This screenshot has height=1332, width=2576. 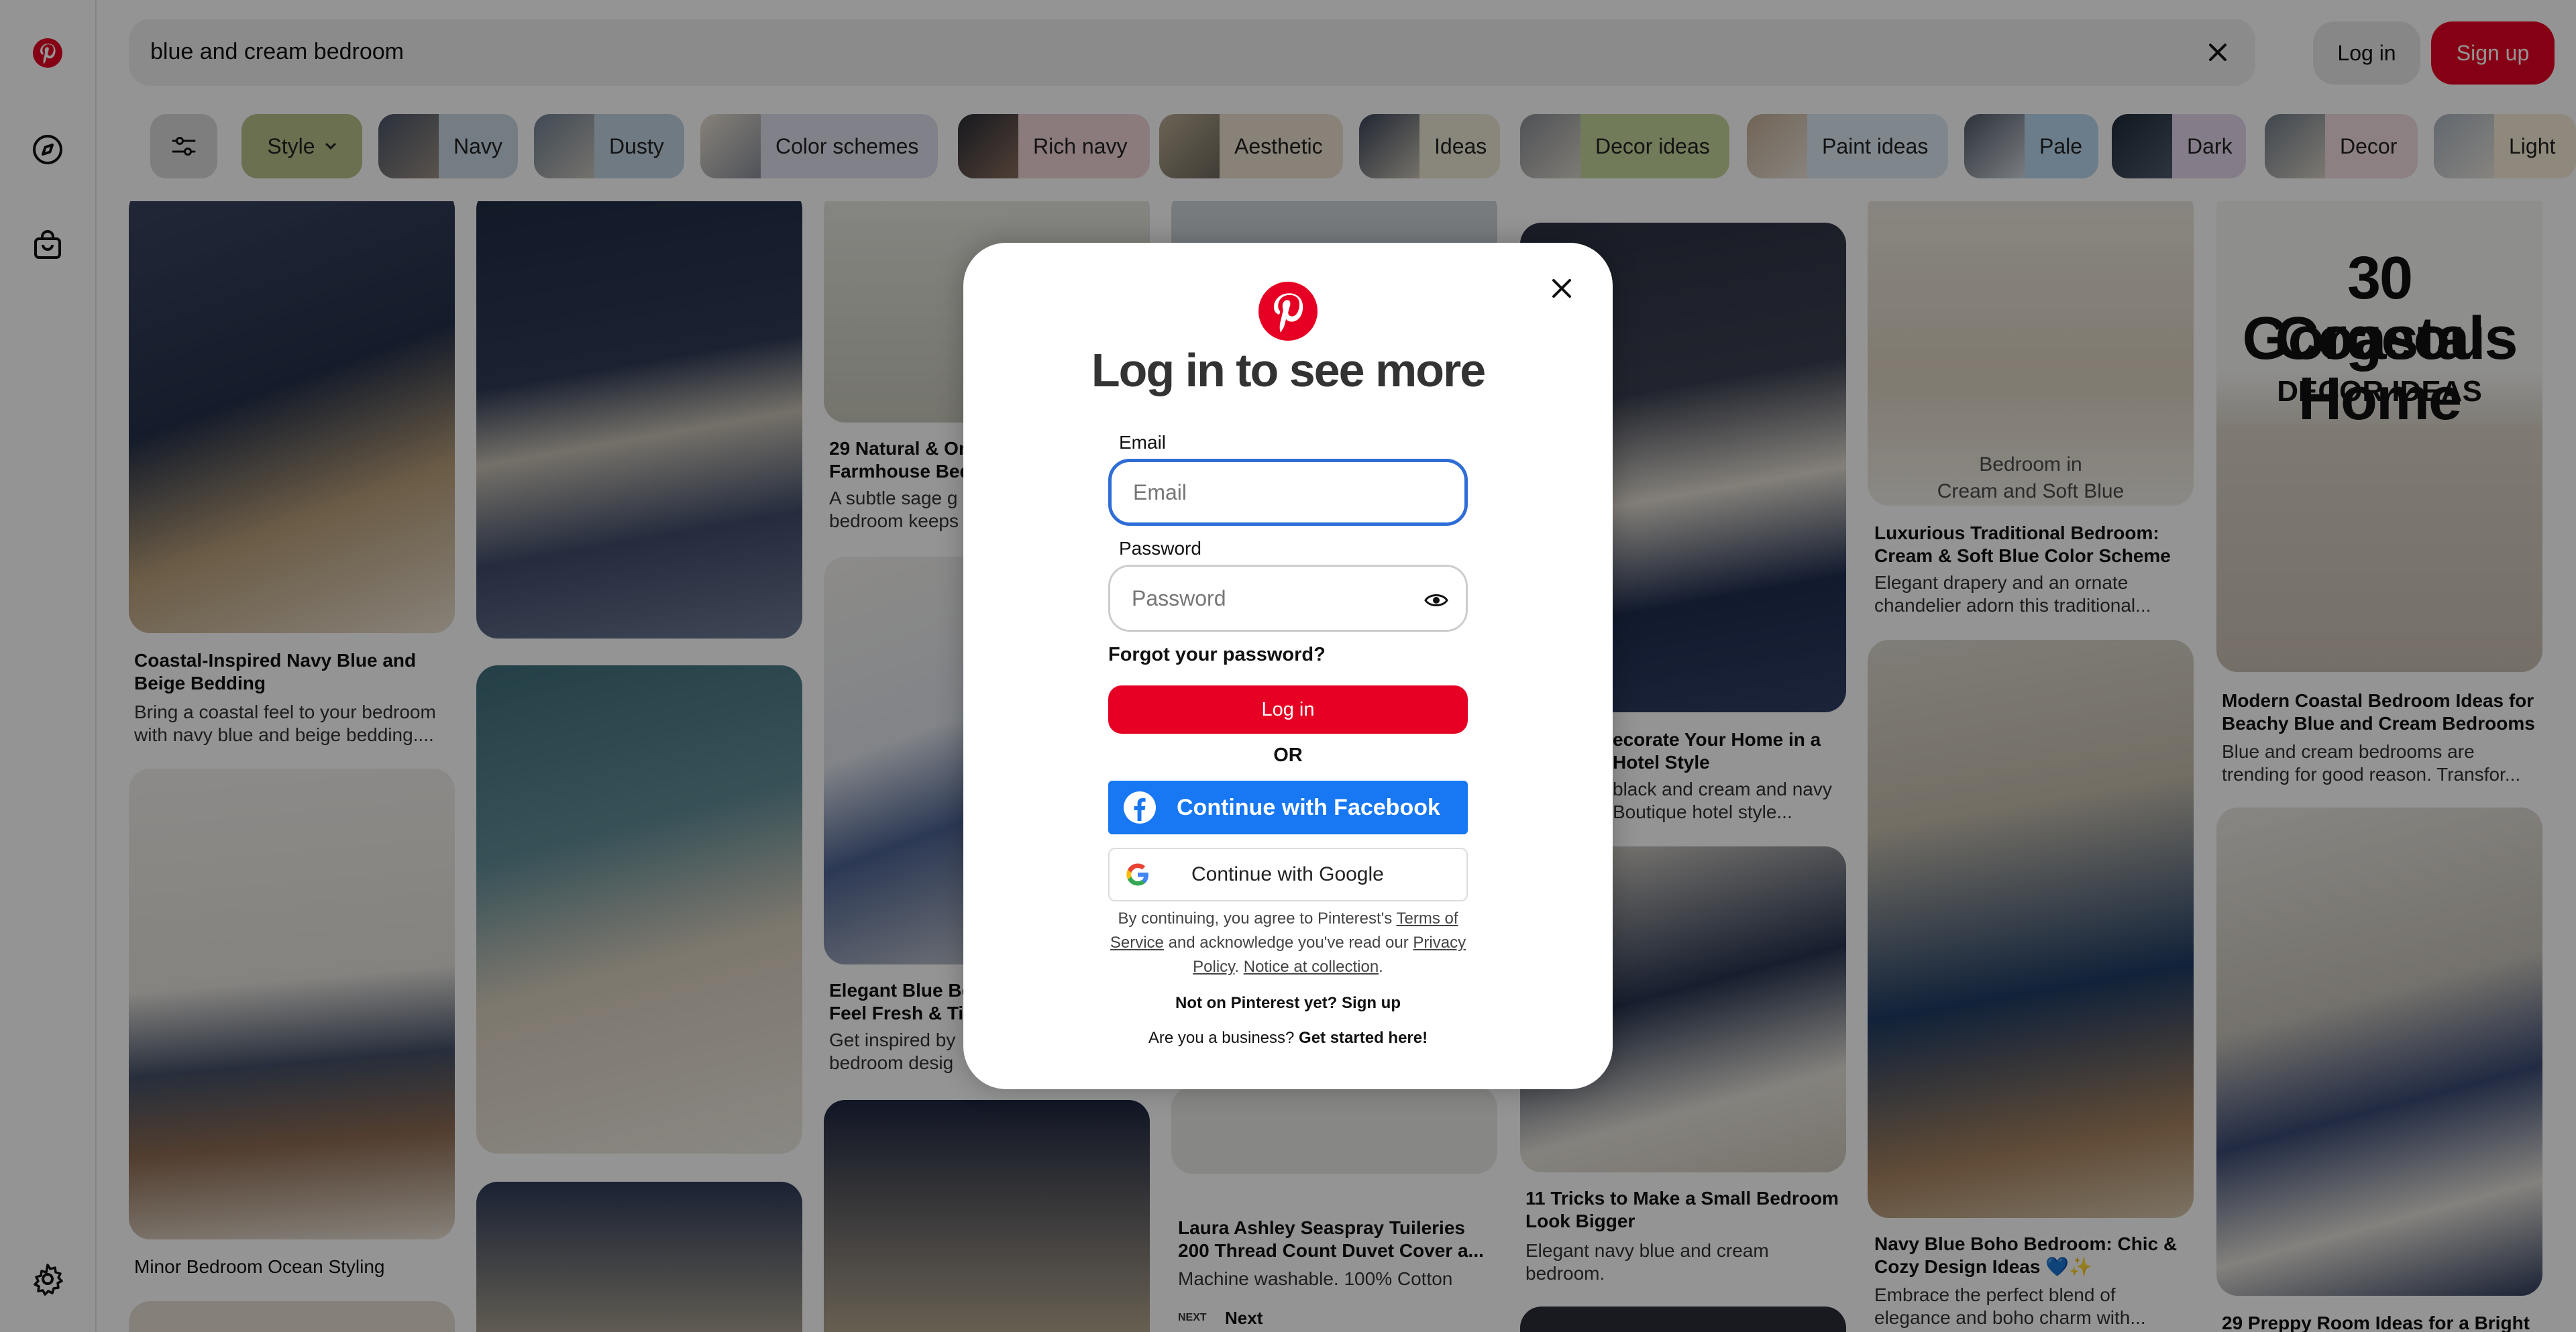 I want to click on business-prefix: Are you a business?, so click(x=1221, y=1038).